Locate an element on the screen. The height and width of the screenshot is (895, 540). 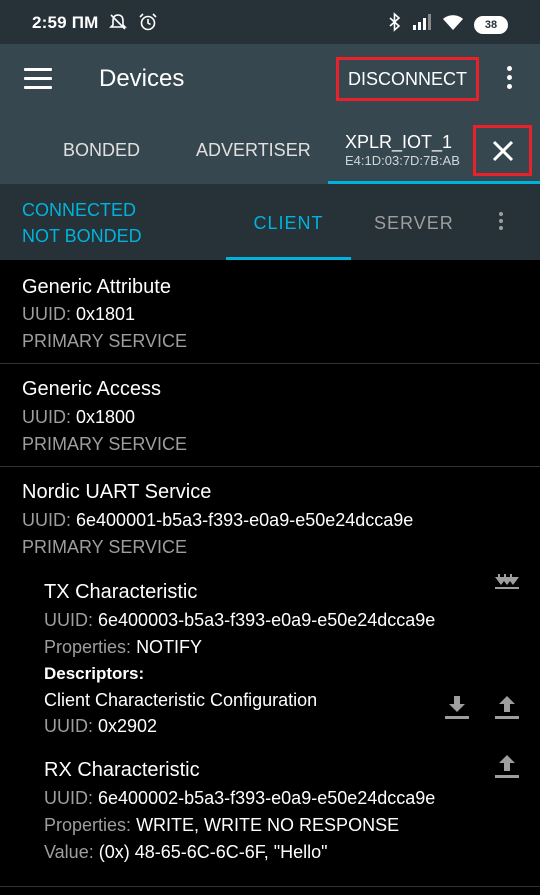
service-uuid: UUID: 0x1801 is located at coordinates (79, 314).